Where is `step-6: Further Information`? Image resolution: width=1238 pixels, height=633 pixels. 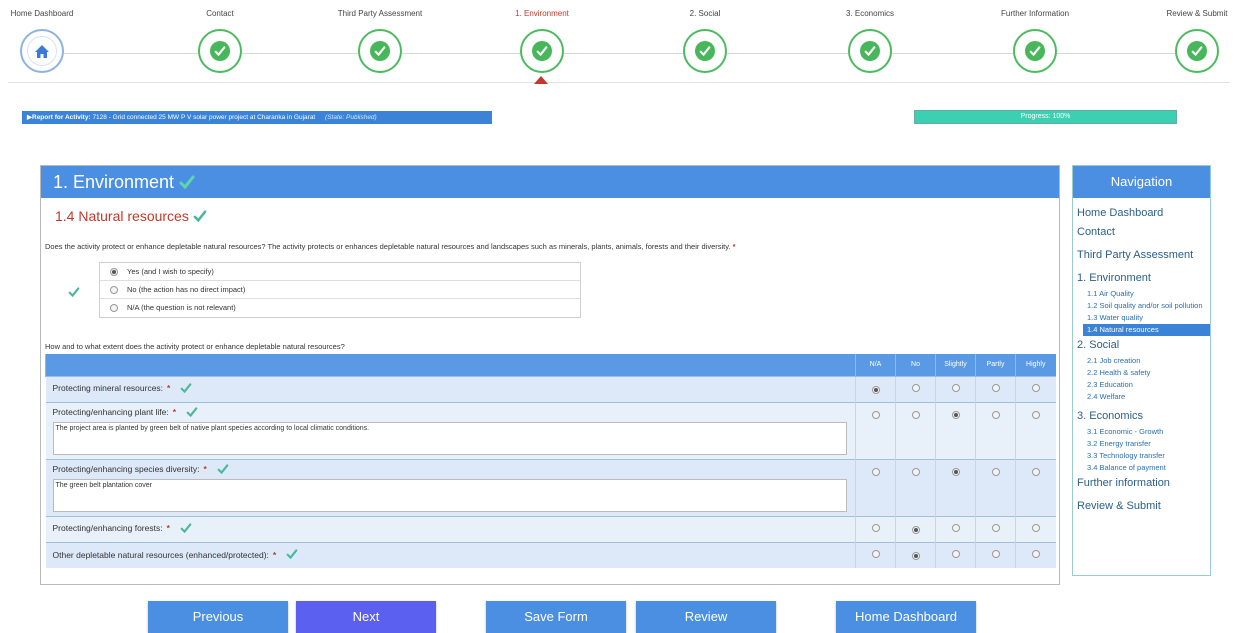
step-6: Further Information is located at coordinates (1035, 40).